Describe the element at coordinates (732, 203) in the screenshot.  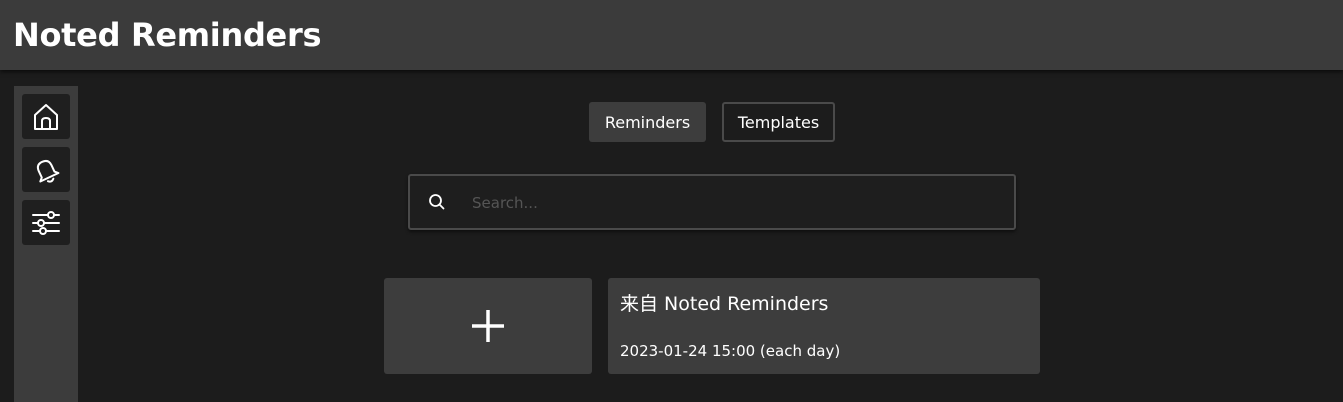
I see `search-input` at that location.